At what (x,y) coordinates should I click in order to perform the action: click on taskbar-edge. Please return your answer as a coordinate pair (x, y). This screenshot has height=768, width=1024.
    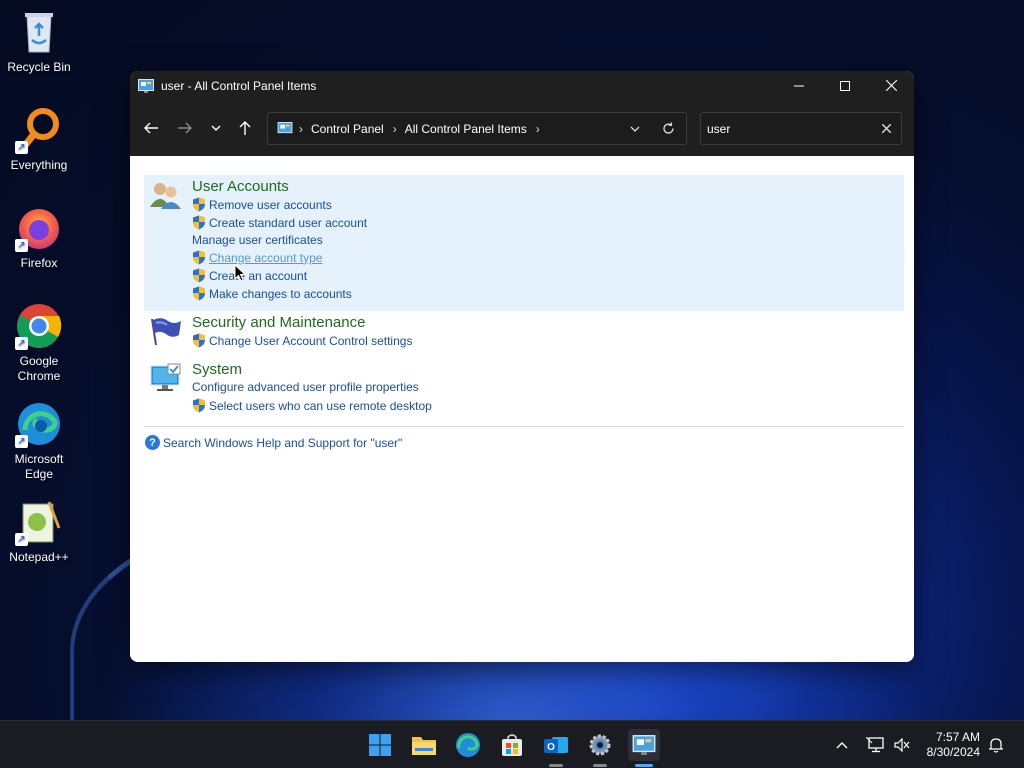
    Looking at the image, I should click on (468, 745).